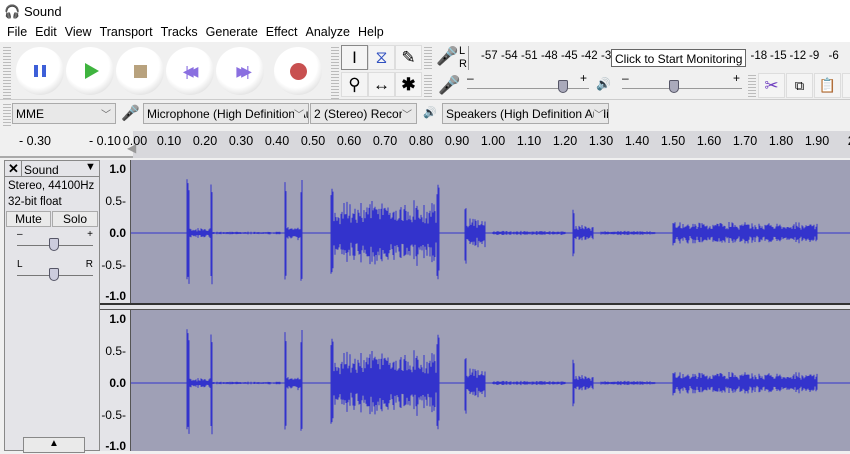 This screenshot has height=454, width=850. What do you see at coordinates (75, 219) in the screenshot?
I see `solo-button: Solo` at bounding box center [75, 219].